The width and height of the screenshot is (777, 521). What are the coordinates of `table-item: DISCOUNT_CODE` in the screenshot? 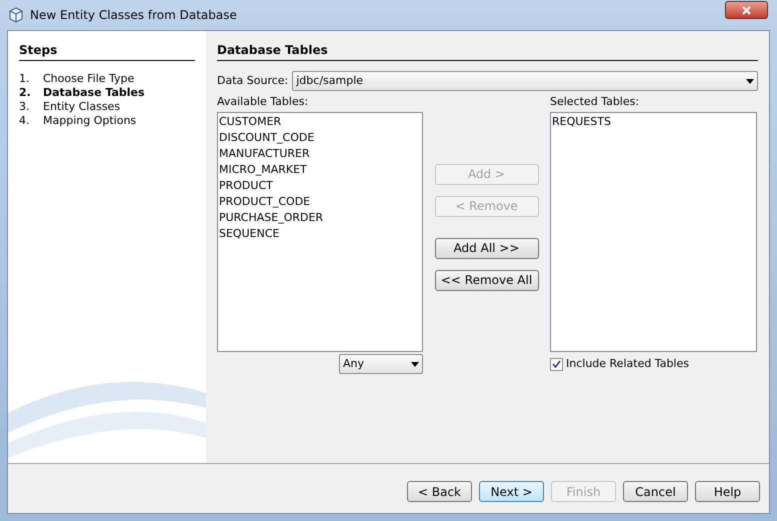 It's located at (320, 138).